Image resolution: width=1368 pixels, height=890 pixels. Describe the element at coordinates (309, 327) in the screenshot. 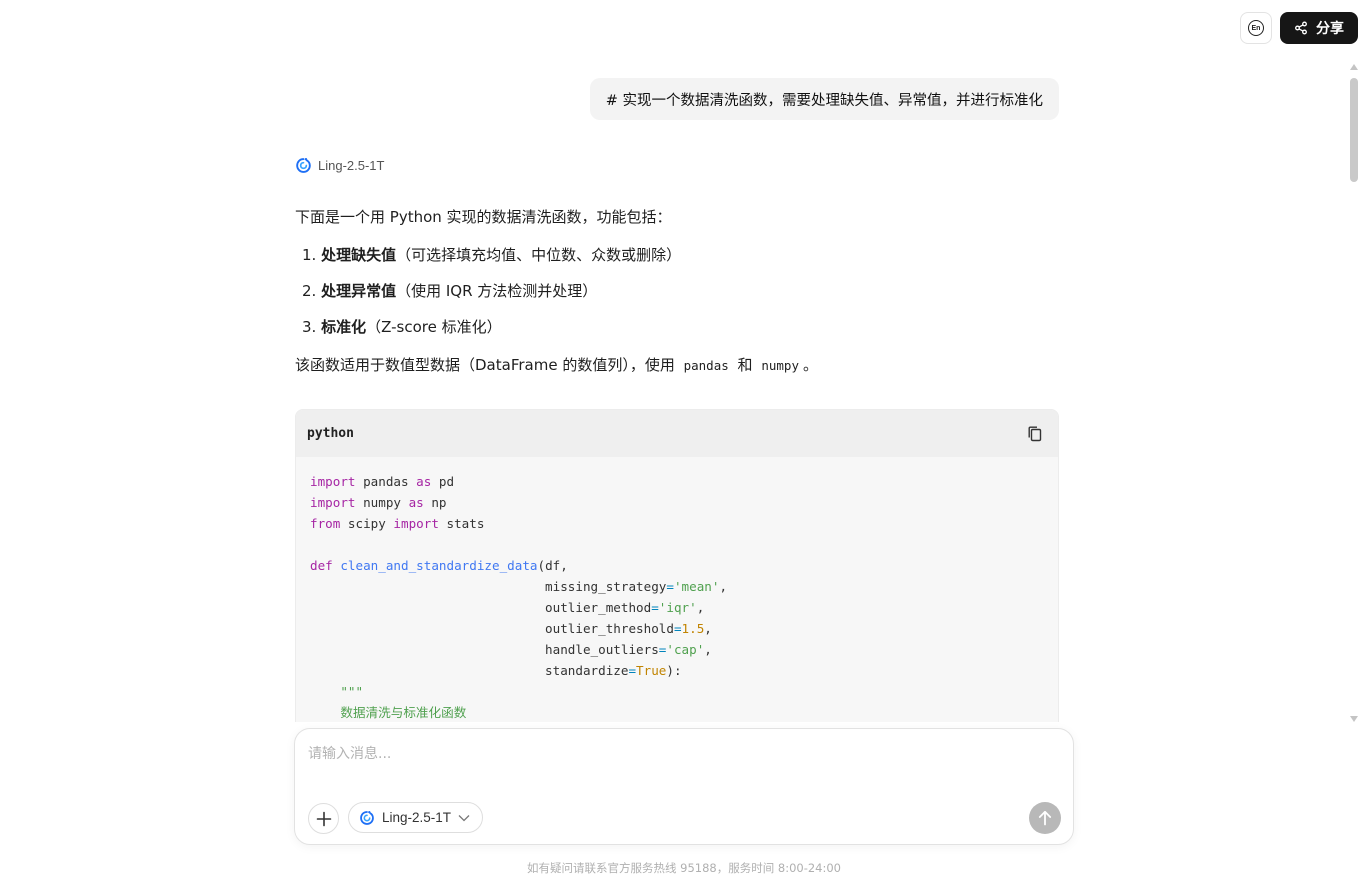

I see `list-number: 3.` at that location.